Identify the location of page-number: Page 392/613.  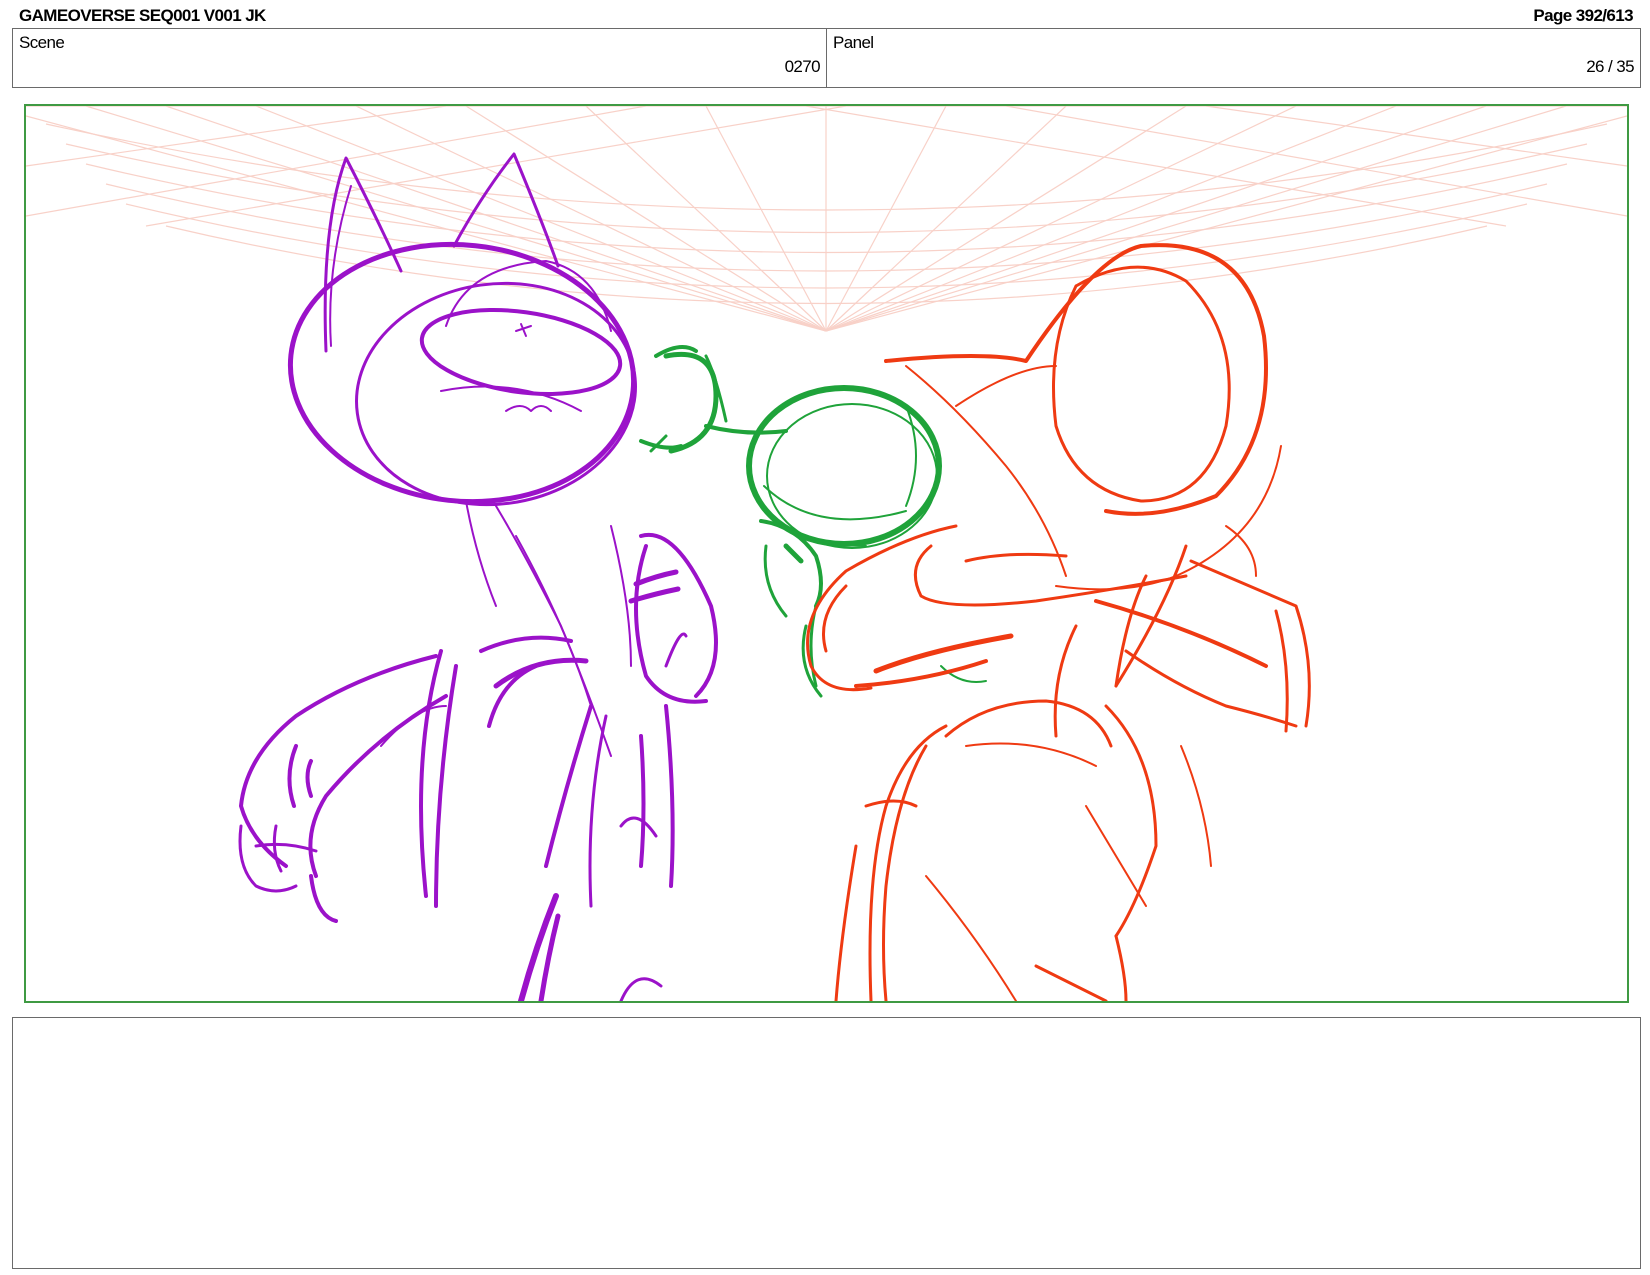
(1583, 15).